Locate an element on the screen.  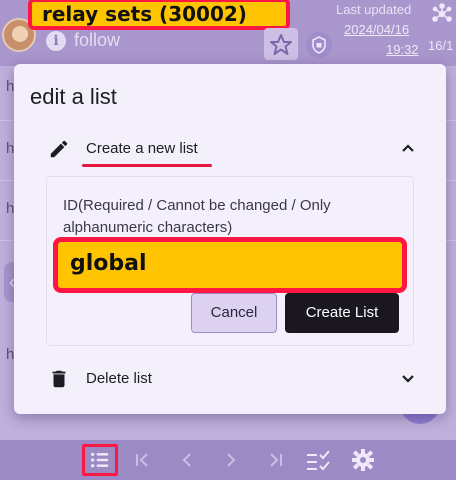
delete-list-label: Delete list is located at coordinates (119, 378).